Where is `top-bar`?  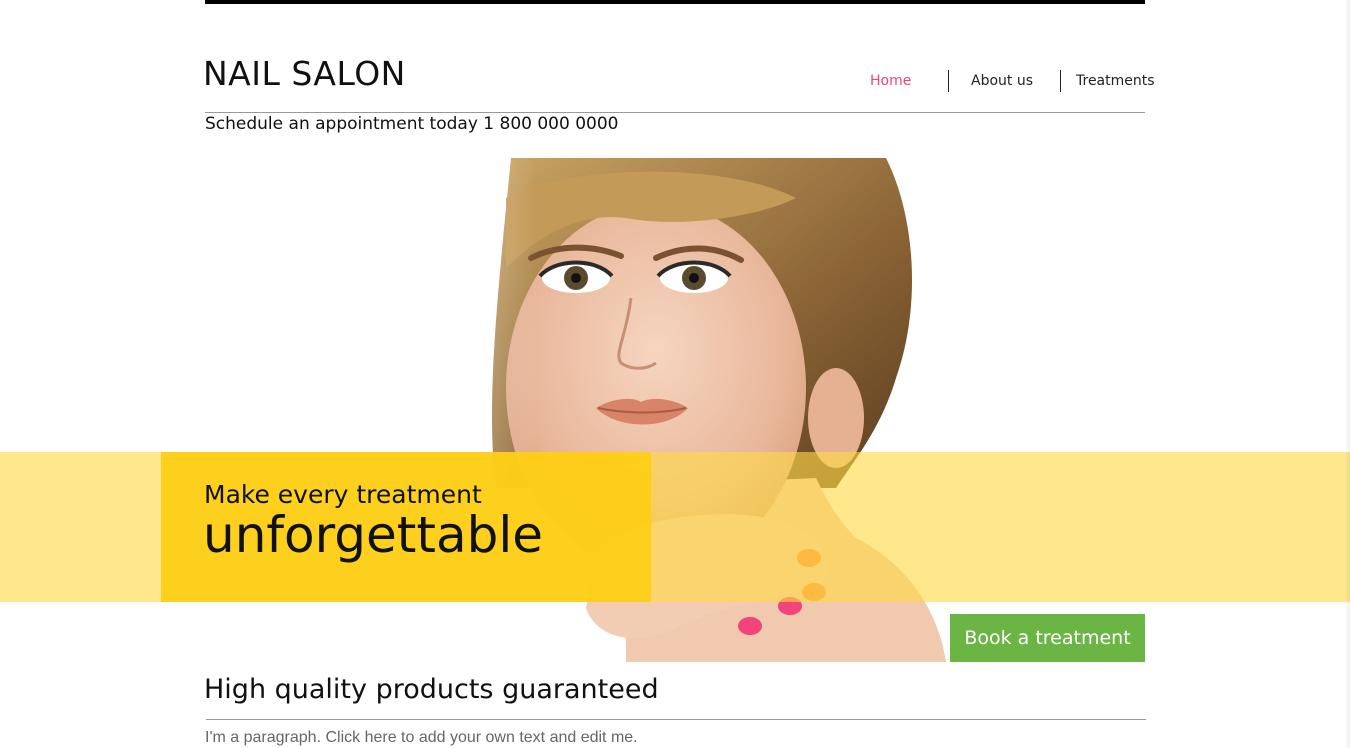 top-bar is located at coordinates (675, 2).